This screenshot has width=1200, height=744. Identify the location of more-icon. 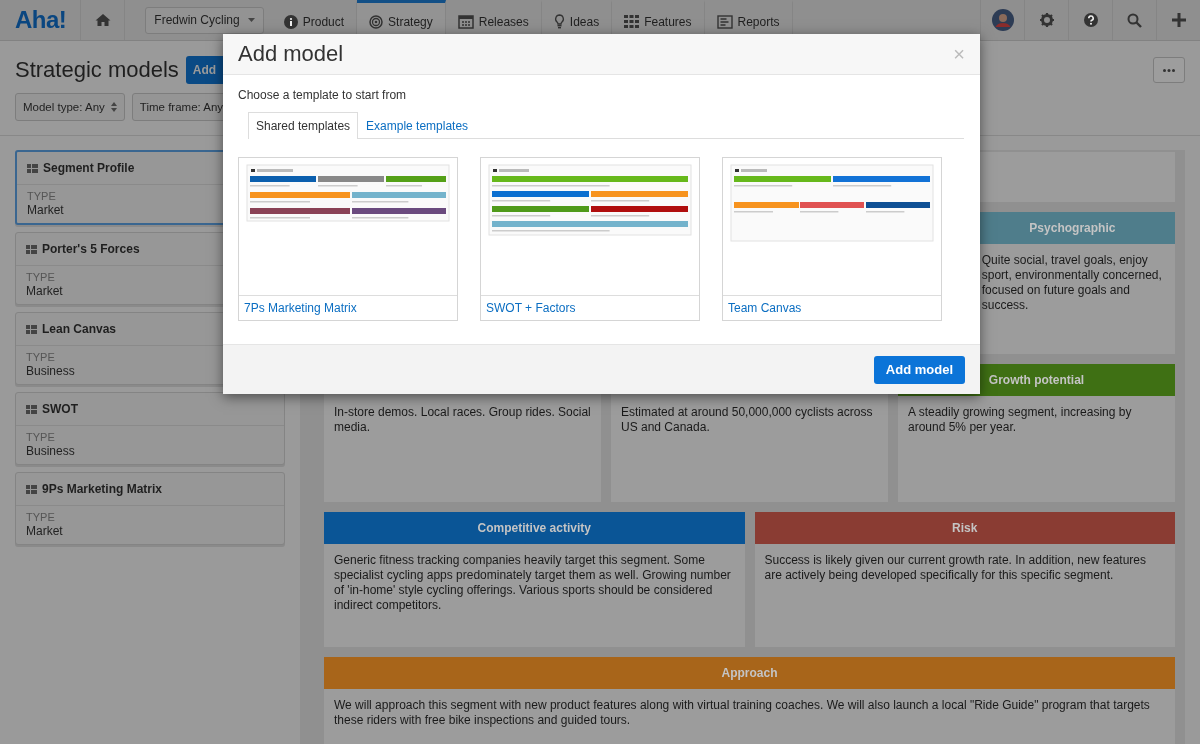
(1169, 70).